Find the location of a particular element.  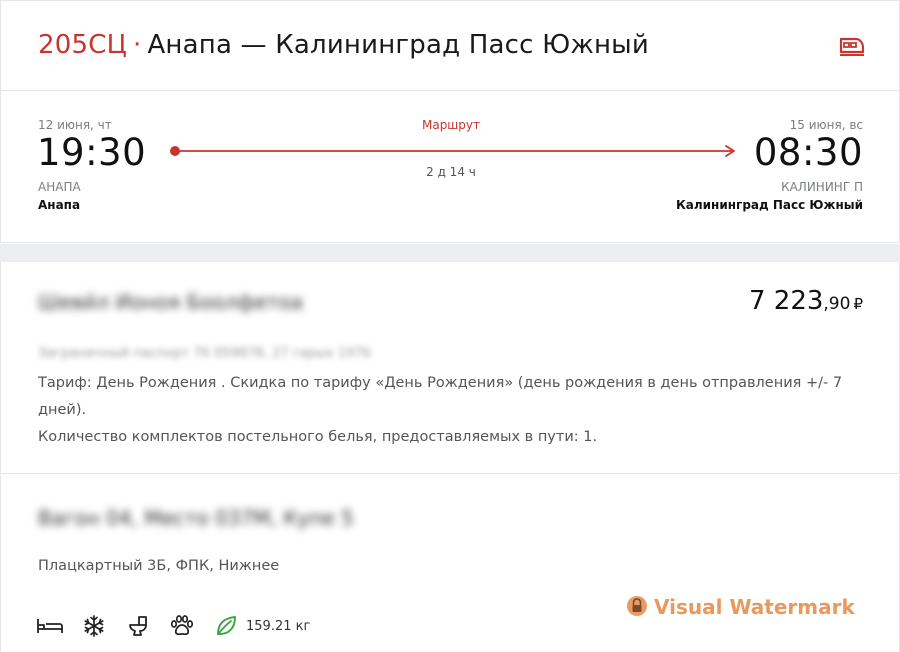

departure-time: 19:30 is located at coordinates (92, 152).